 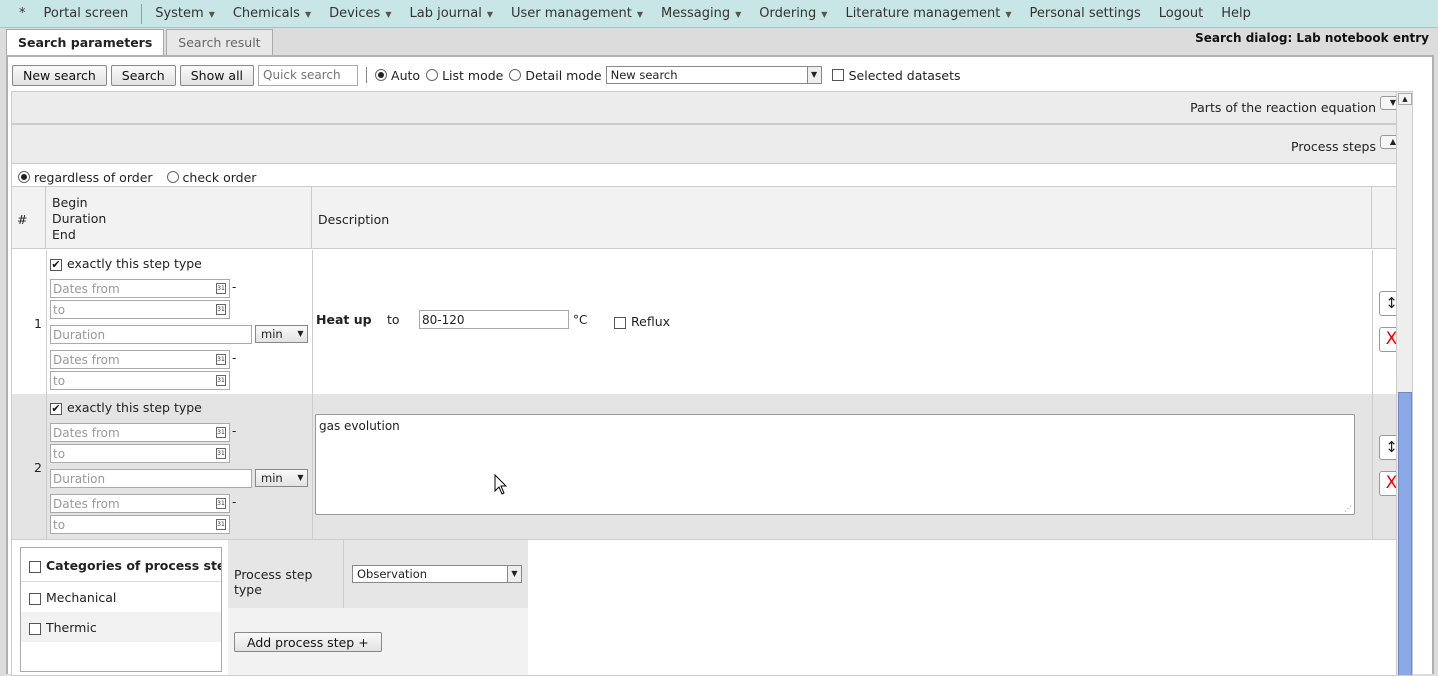 What do you see at coordinates (308, 75) in the screenshot?
I see `quick-search-input` at bounding box center [308, 75].